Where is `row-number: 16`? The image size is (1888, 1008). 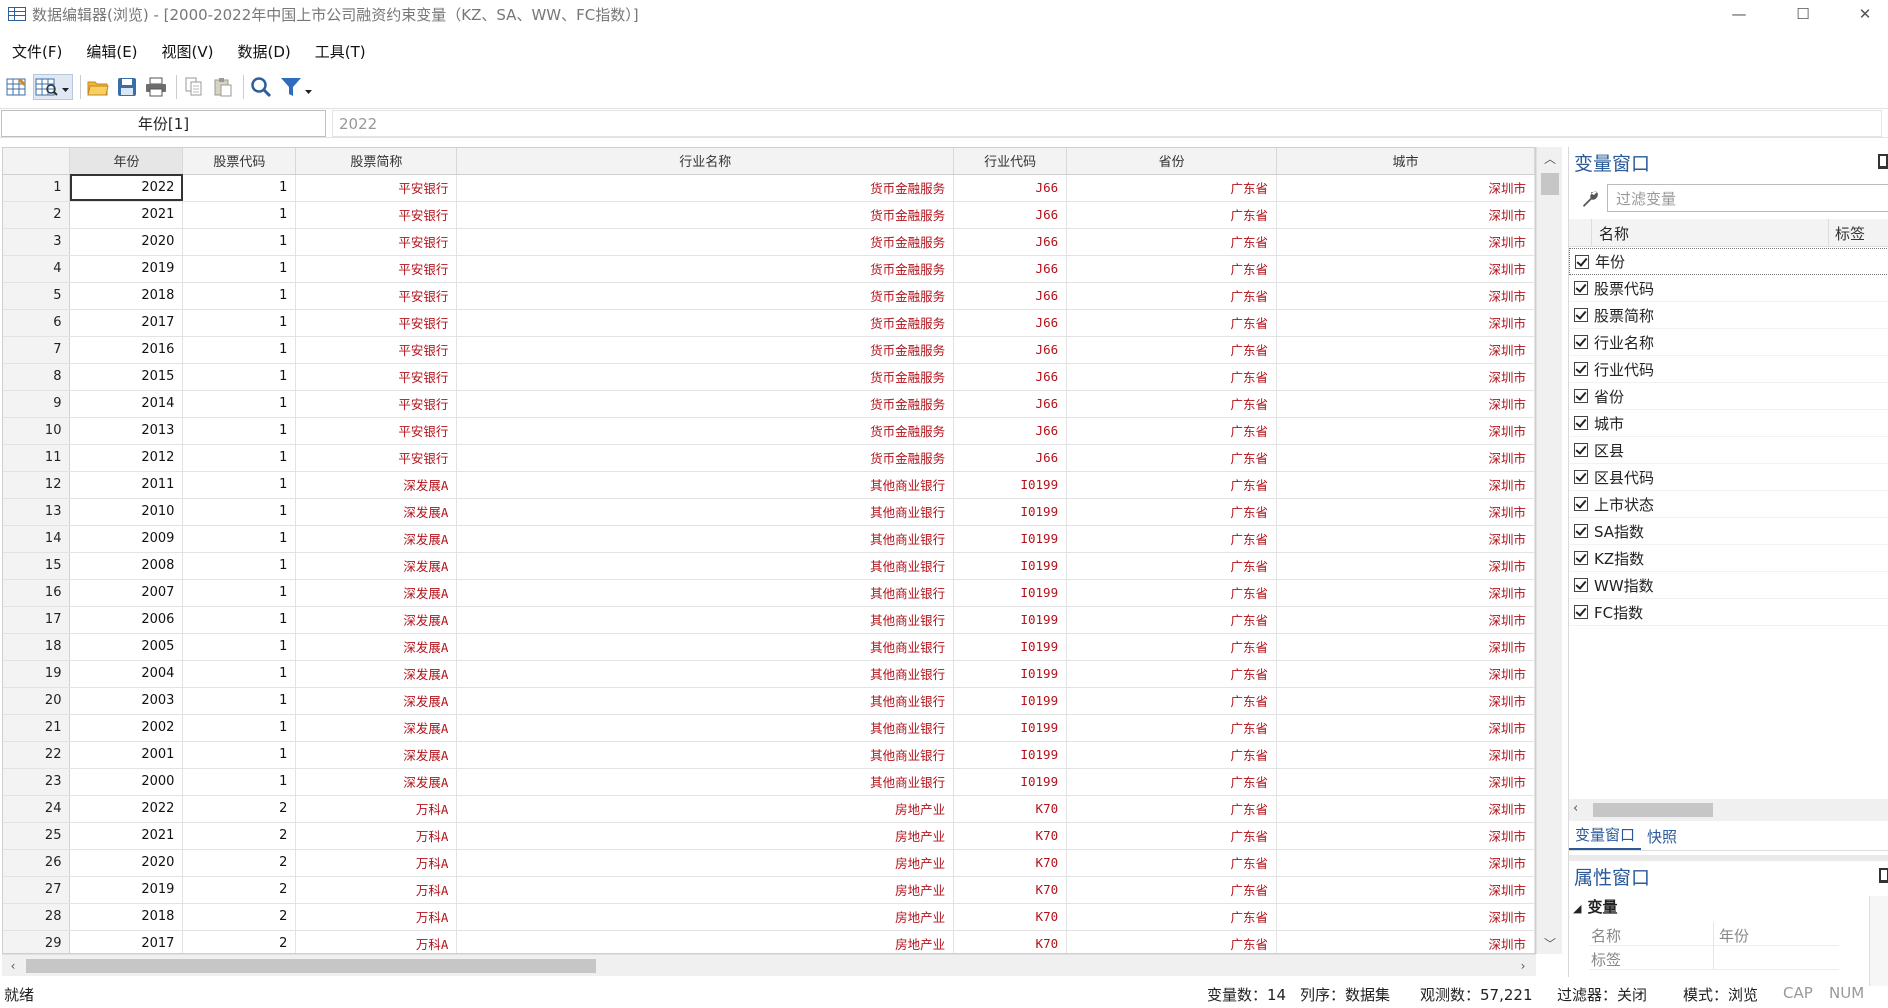
row-number: 16 is located at coordinates (37, 593).